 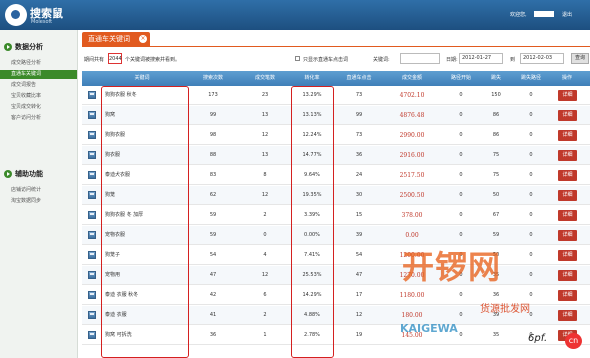 What do you see at coordinates (359, 78) in the screenshot?
I see `col-clicks: 直通车点击` at bounding box center [359, 78].